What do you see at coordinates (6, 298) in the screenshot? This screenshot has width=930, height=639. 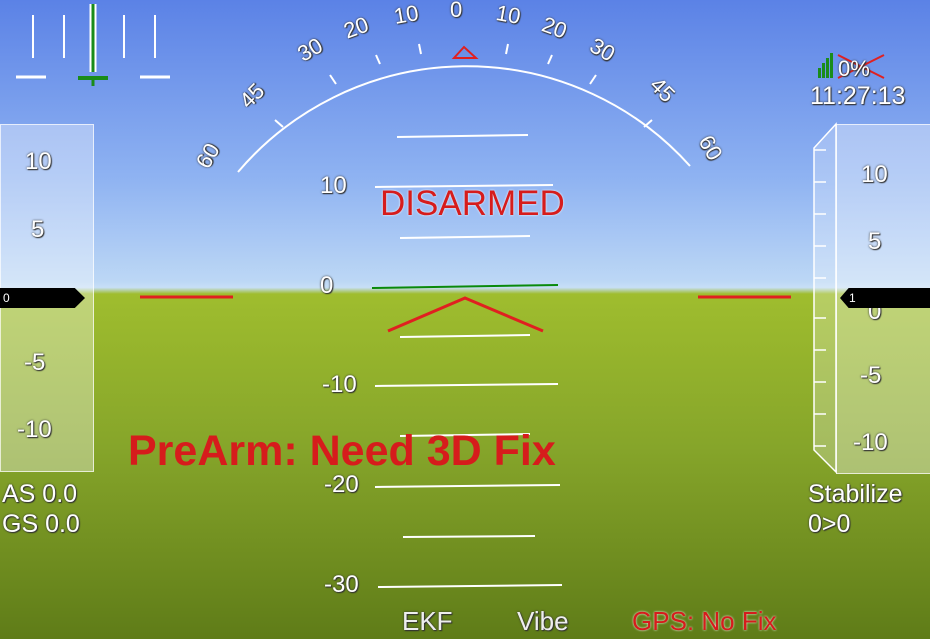 I see `speed-pointer-value: 0` at bounding box center [6, 298].